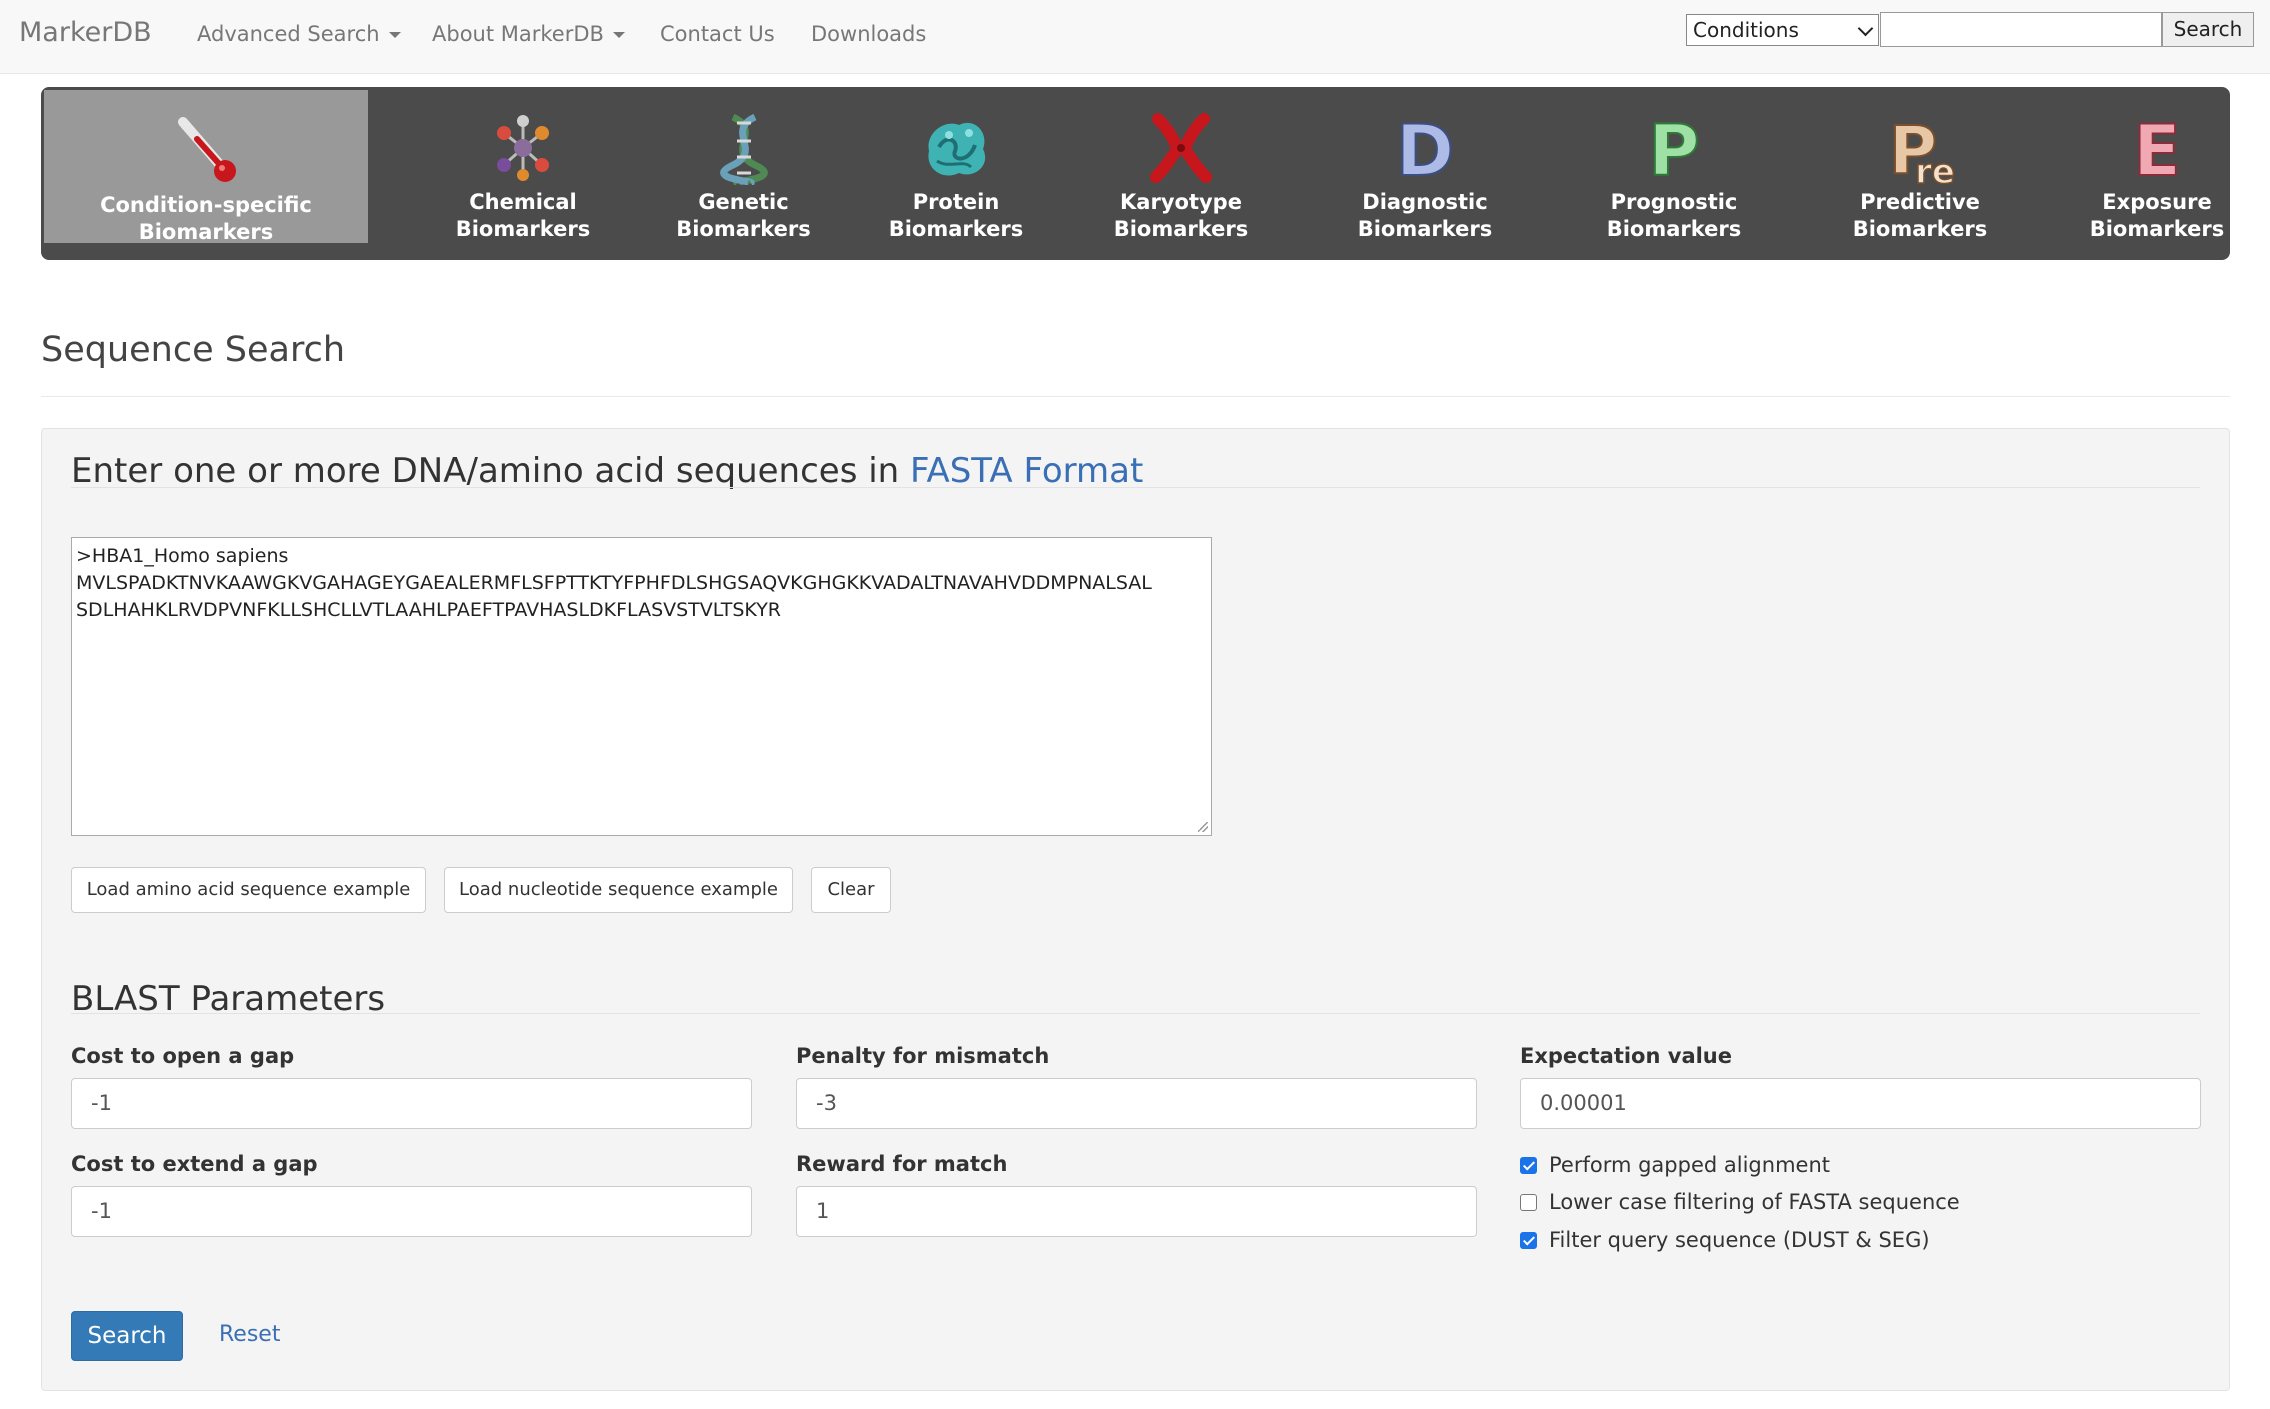 The image size is (2270, 1409). What do you see at coordinates (957, 149) in the screenshot?
I see `protein-structure-icon` at bounding box center [957, 149].